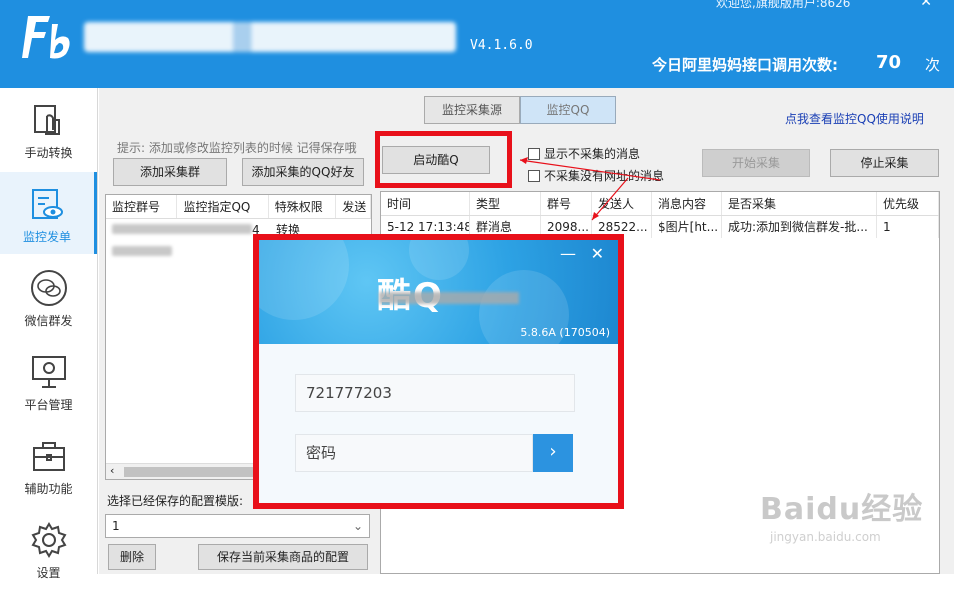 The image size is (954, 590). I want to click on api-usage-count: 70, so click(889, 62).